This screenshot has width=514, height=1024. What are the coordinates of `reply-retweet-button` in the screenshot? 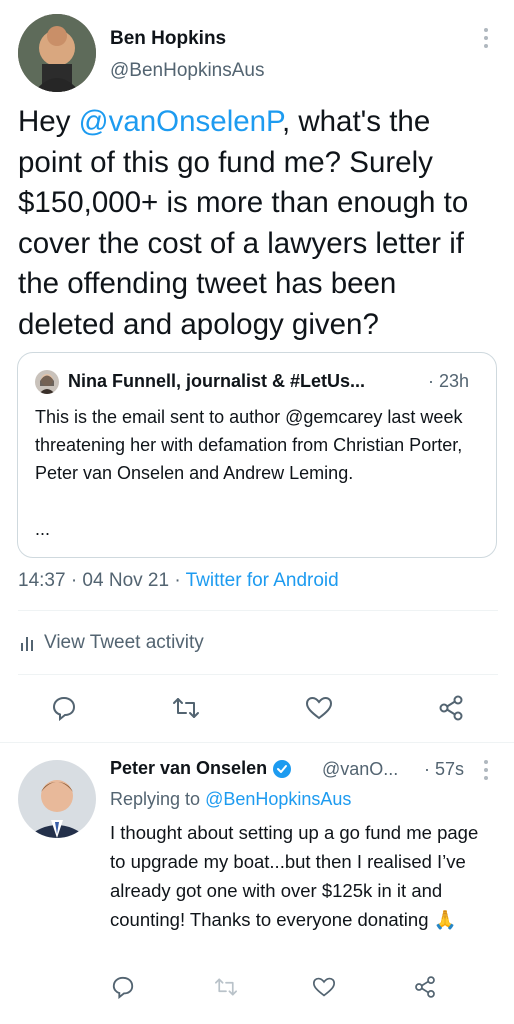 It's located at (226, 987).